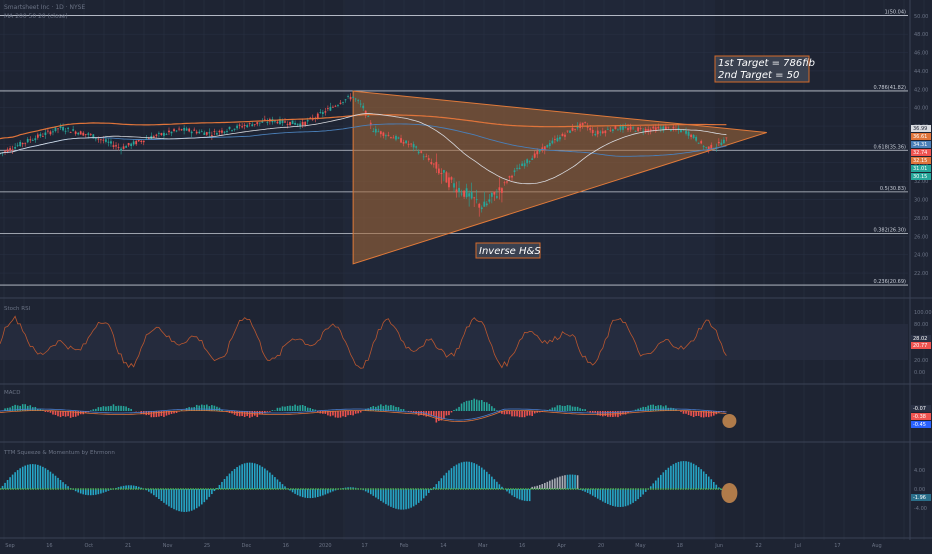 This screenshot has height=554, width=932. Describe the element at coordinates (921, 54) in the screenshot. I see `price-tick-label: 46.00` at that location.